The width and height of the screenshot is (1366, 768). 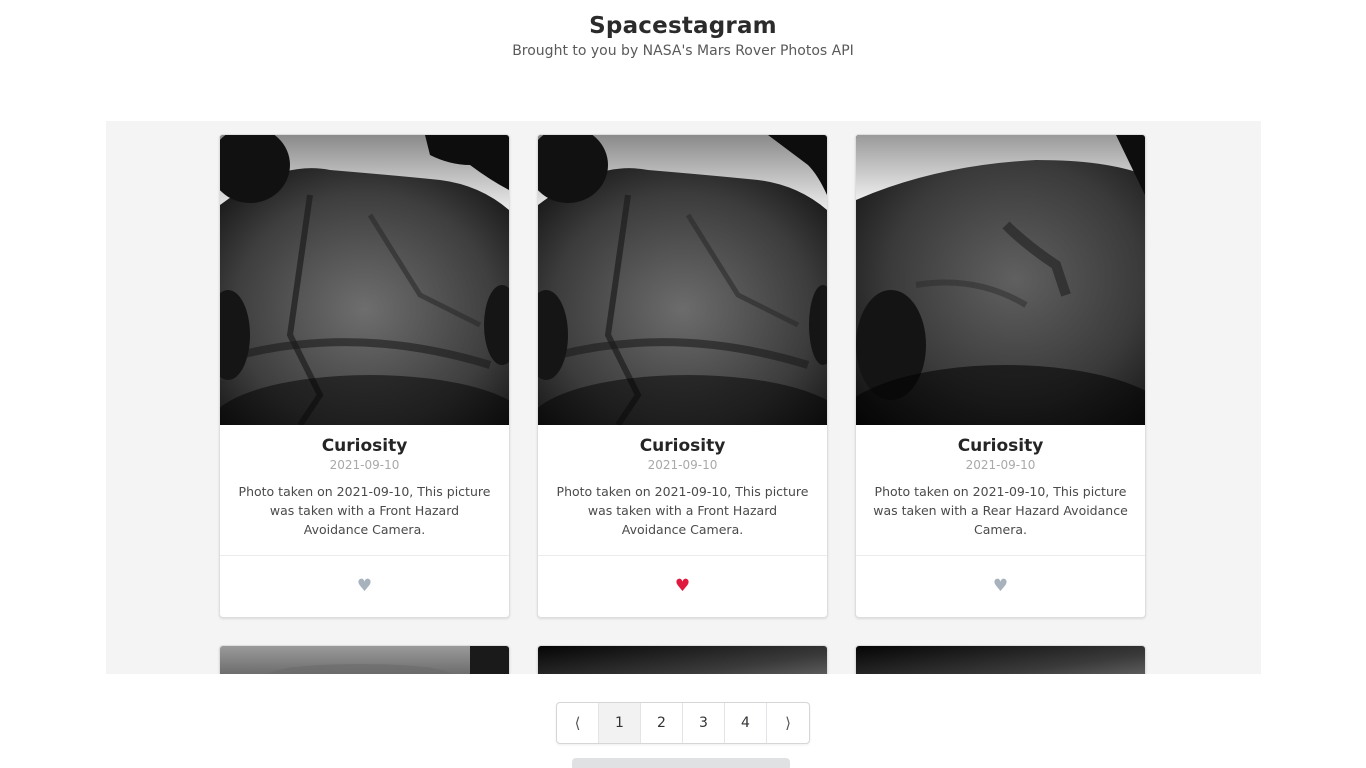 I want to click on pagination-page-4: 4, so click(x=746, y=723).